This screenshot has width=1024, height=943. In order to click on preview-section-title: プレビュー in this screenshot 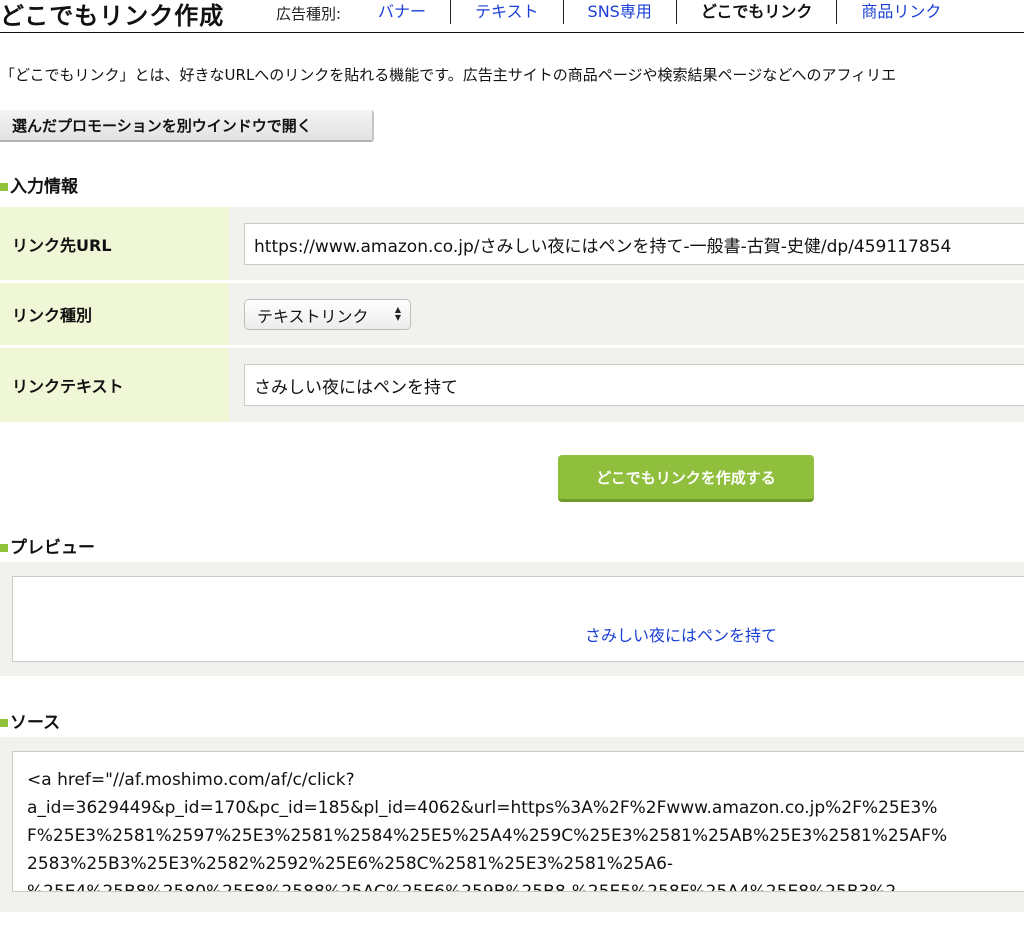, I will do `click(52, 548)`.